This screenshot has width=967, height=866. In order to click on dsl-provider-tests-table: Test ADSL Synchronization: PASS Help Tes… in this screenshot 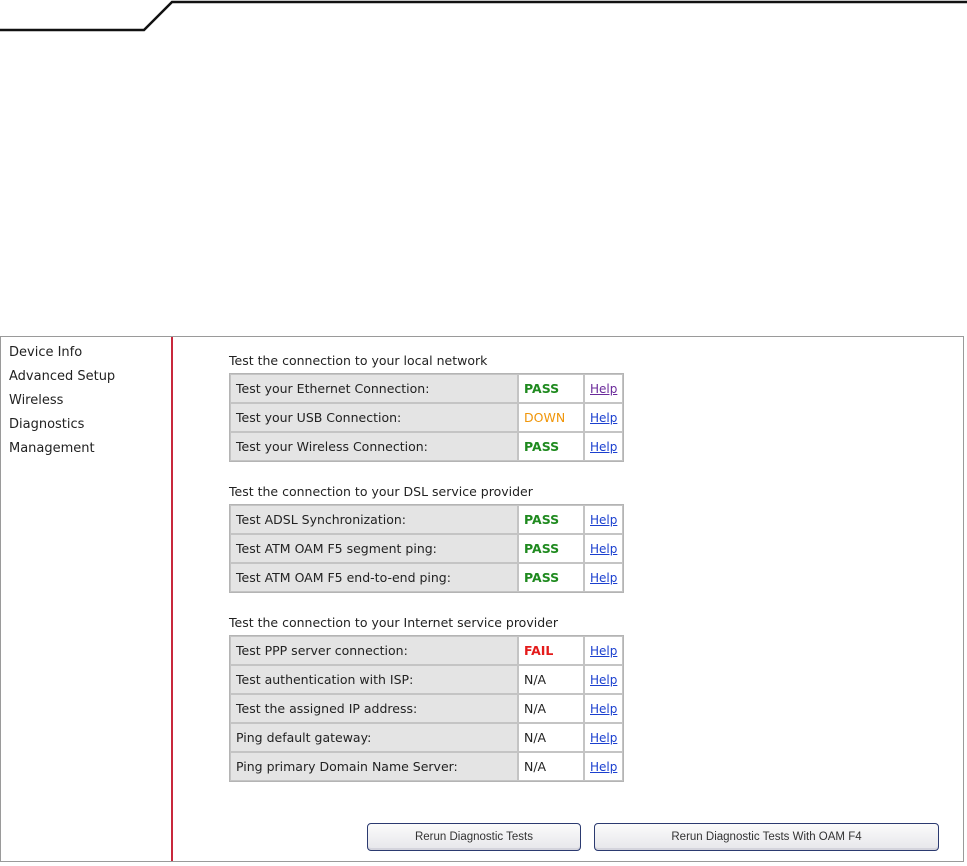, I will do `click(427, 548)`.